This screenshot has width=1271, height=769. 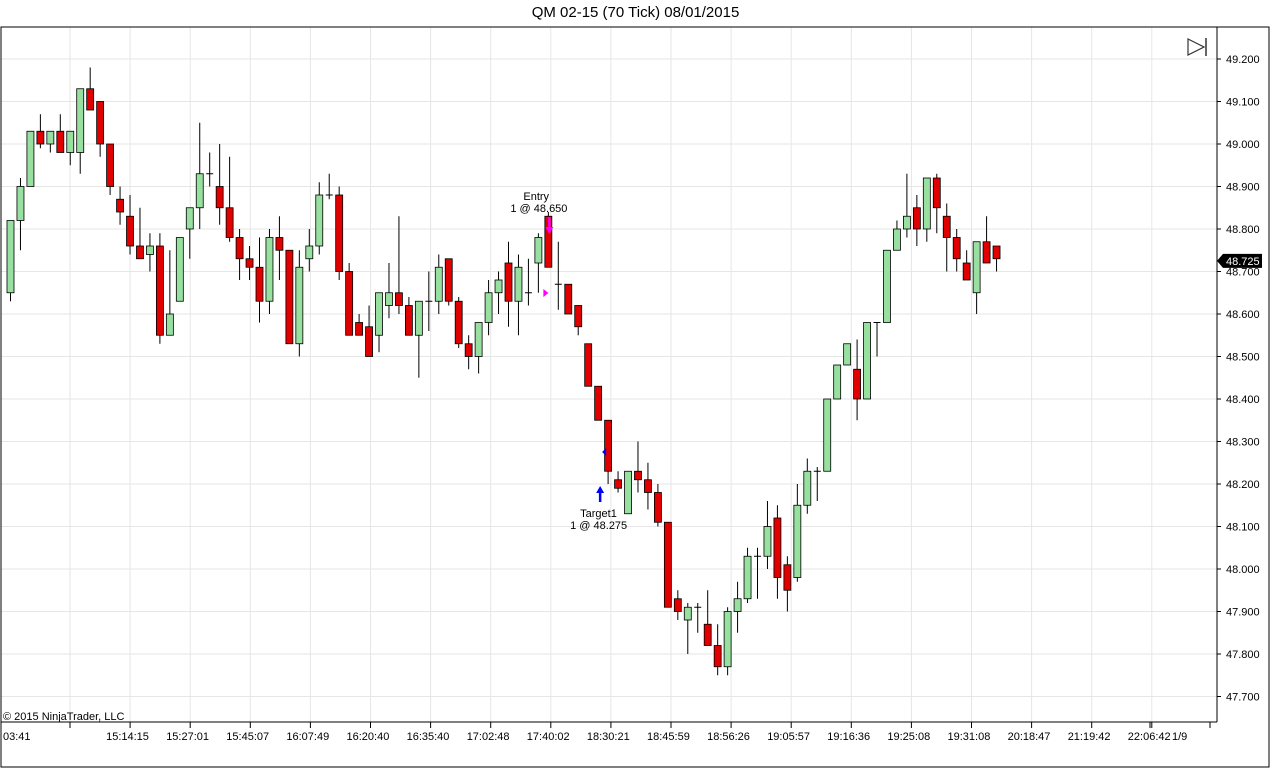 What do you see at coordinates (488, 737) in the screenshot?
I see `x-tick-label: 17:02:48` at bounding box center [488, 737].